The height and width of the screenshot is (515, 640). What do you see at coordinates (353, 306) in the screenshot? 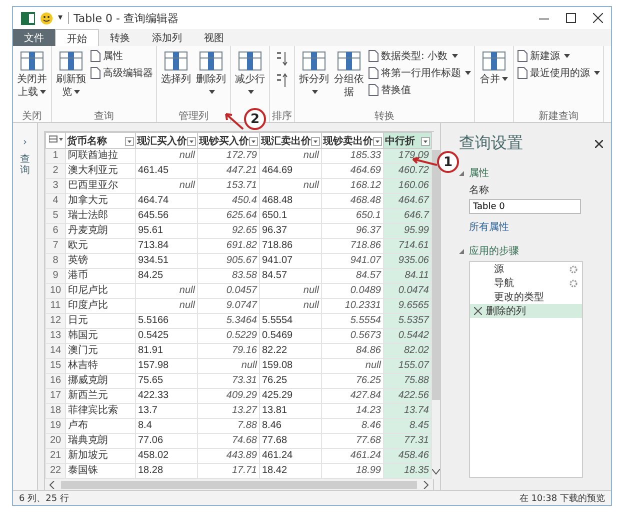
I see `table-cell: 10.2331` at bounding box center [353, 306].